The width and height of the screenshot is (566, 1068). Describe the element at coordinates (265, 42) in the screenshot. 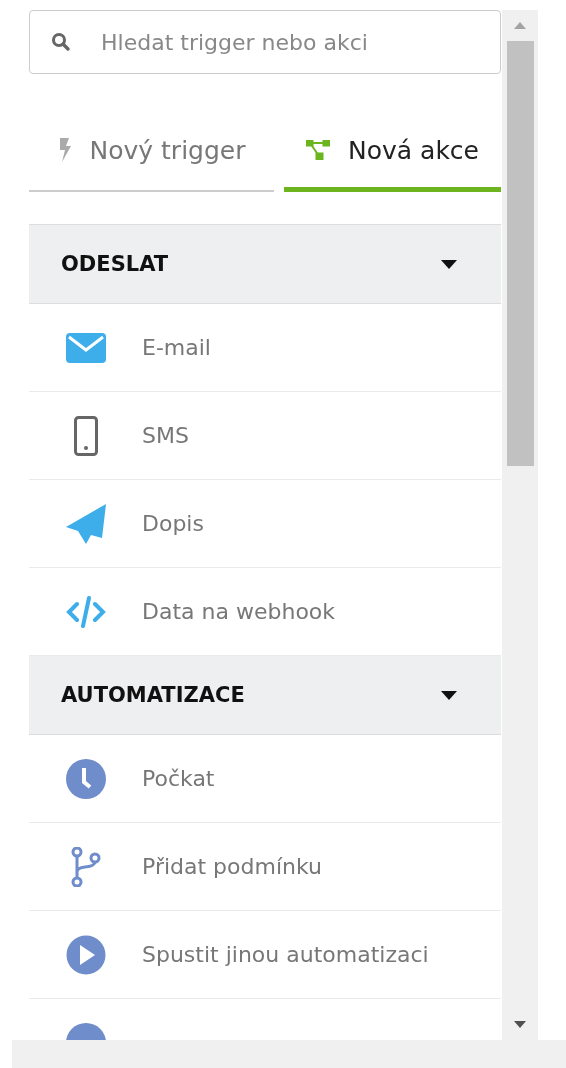

I see `search-field: Hledat trigger nebo akci` at that location.